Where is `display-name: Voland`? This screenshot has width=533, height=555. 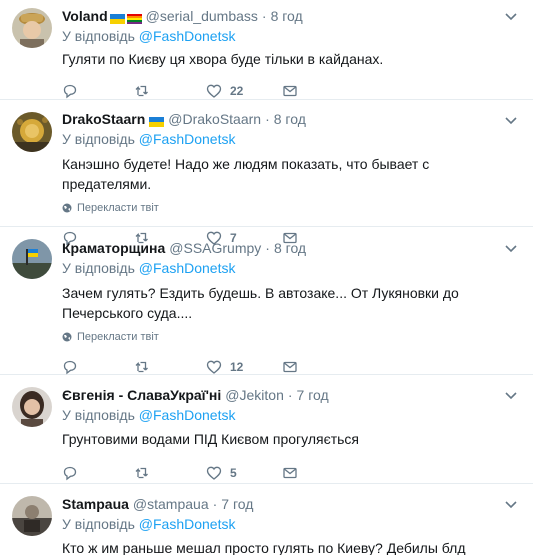 display-name: Voland is located at coordinates (85, 16).